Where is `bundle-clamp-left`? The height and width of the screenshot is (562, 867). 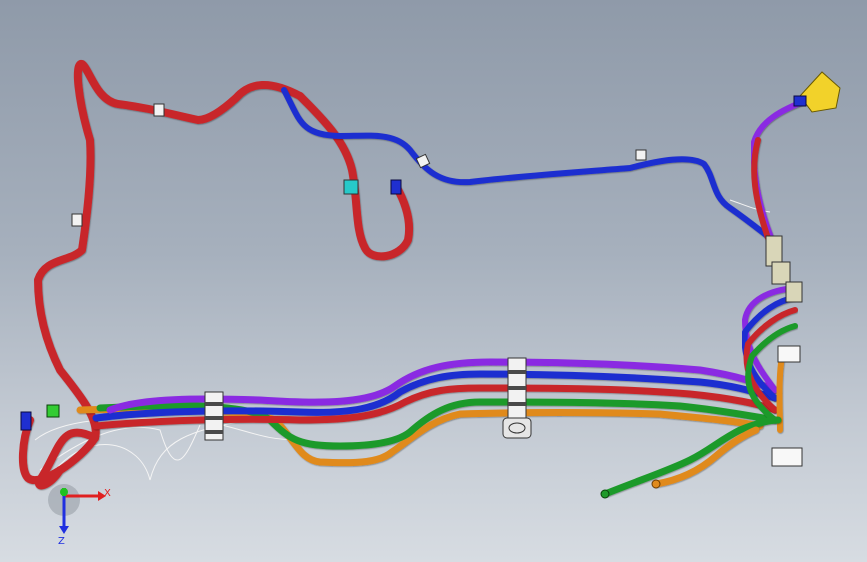
bundle-clamp-left is located at coordinates (214, 416).